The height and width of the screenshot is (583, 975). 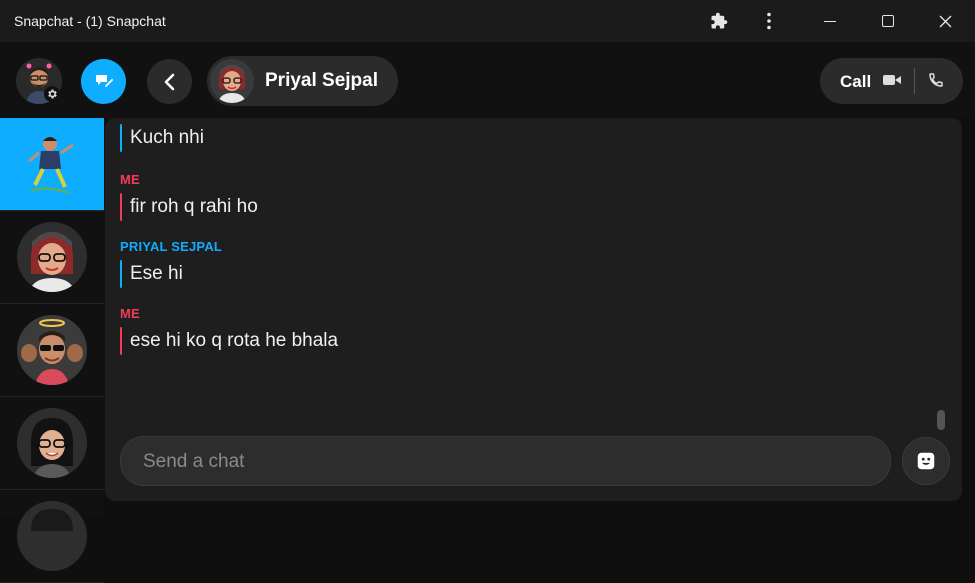 I want to click on maximize-button, so click(x=888, y=21).